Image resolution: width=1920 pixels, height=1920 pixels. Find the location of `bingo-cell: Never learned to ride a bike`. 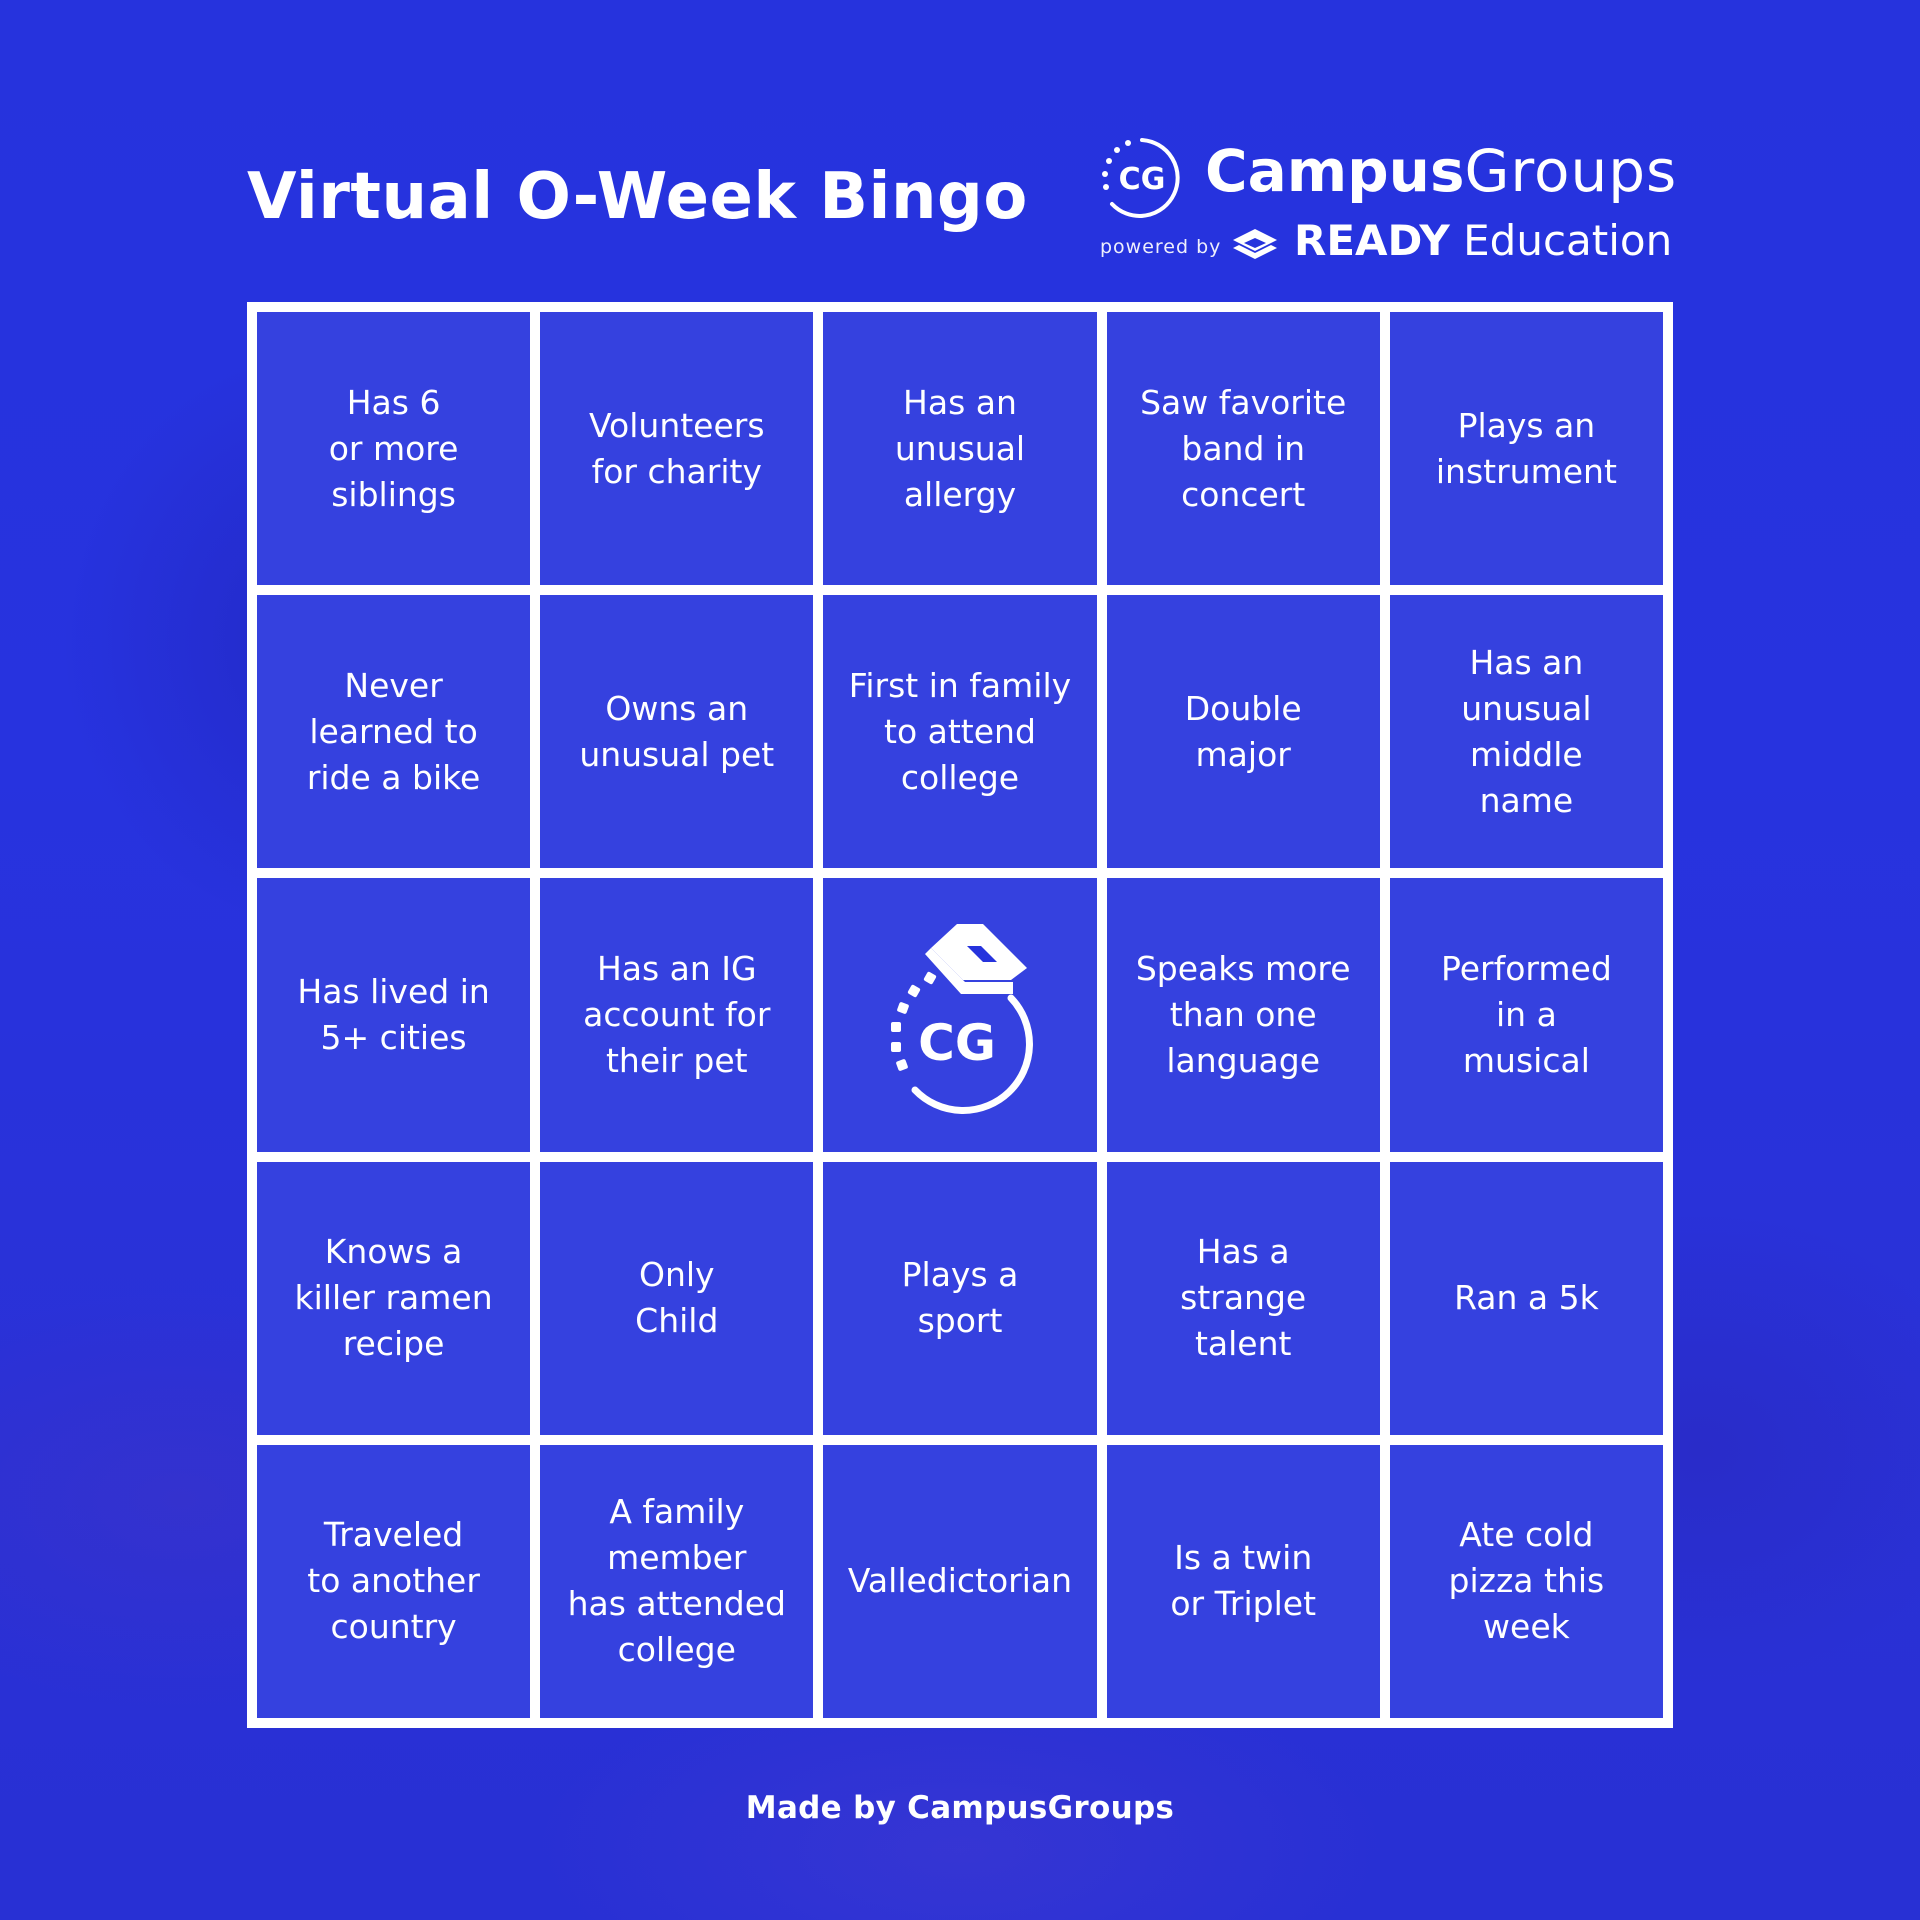

bingo-cell: Never learned to ride a bike is located at coordinates (394, 732).